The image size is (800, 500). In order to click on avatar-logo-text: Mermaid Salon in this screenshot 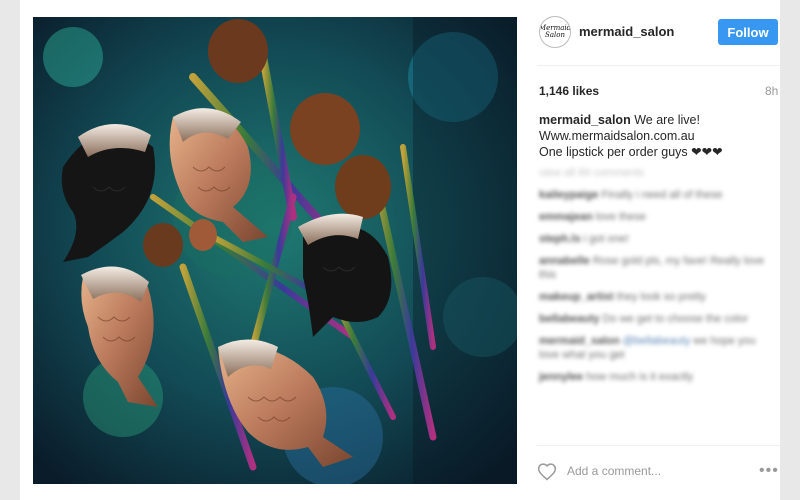, I will do `click(555, 31)`.